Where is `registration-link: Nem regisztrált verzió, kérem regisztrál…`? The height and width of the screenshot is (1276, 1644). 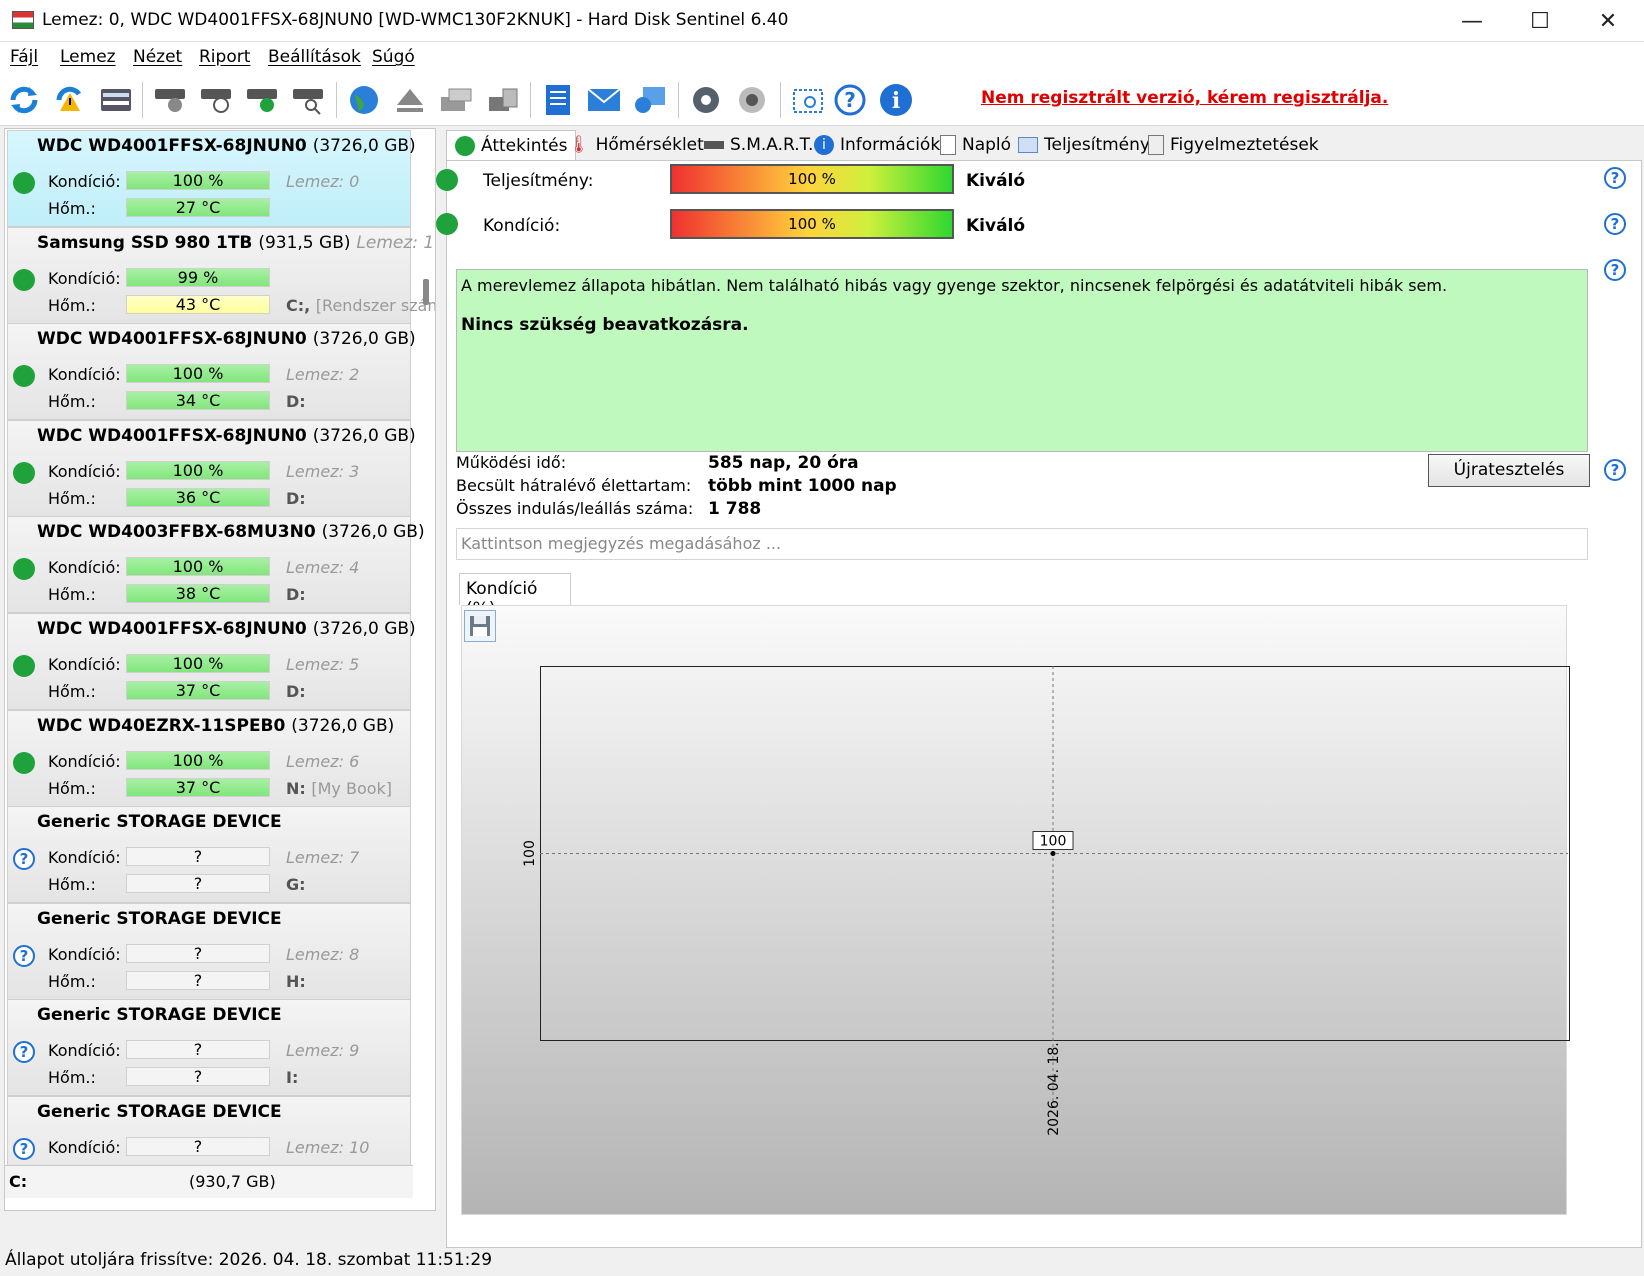 registration-link: Nem regisztrált verzió, kérem regisztrál… is located at coordinates (1184, 98).